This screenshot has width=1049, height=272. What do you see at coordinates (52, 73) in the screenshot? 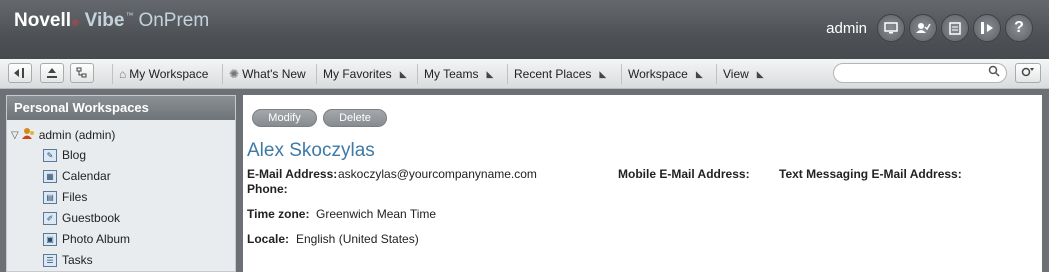
I see `upload-icon` at bounding box center [52, 73].